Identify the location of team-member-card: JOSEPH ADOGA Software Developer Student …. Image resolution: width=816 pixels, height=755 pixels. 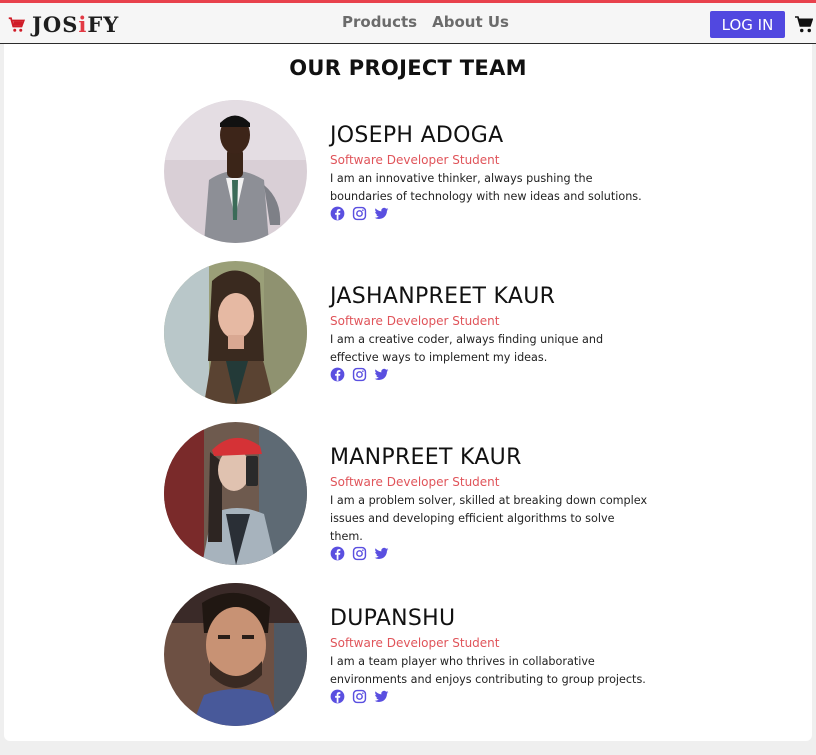
(414, 172).